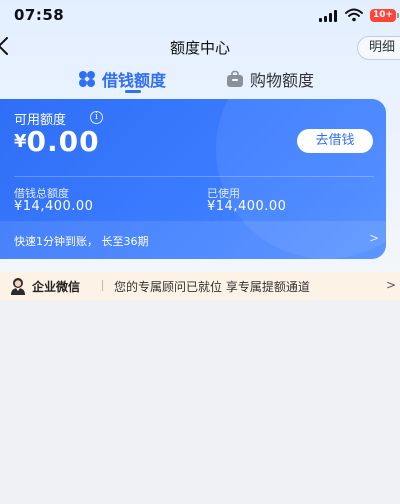 This screenshot has height=504, width=400. What do you see at coordinates (282, 80) in the screenshot?
I see `tab-shopping-label: 购物额度` at bounding box center [282, 80].